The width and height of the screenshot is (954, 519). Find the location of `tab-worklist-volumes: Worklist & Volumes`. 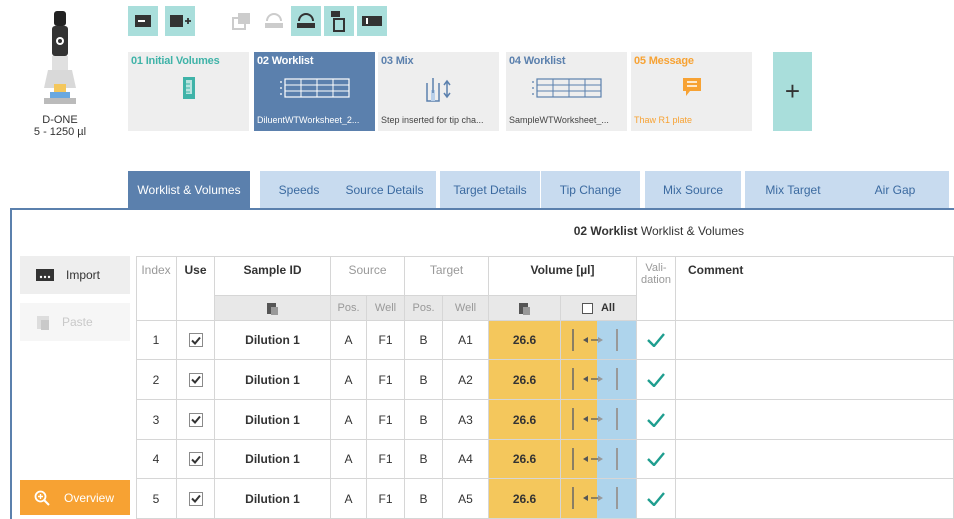

tab-worklist-volumes: Worklist & Volumes is located at coordinates (189, 189).